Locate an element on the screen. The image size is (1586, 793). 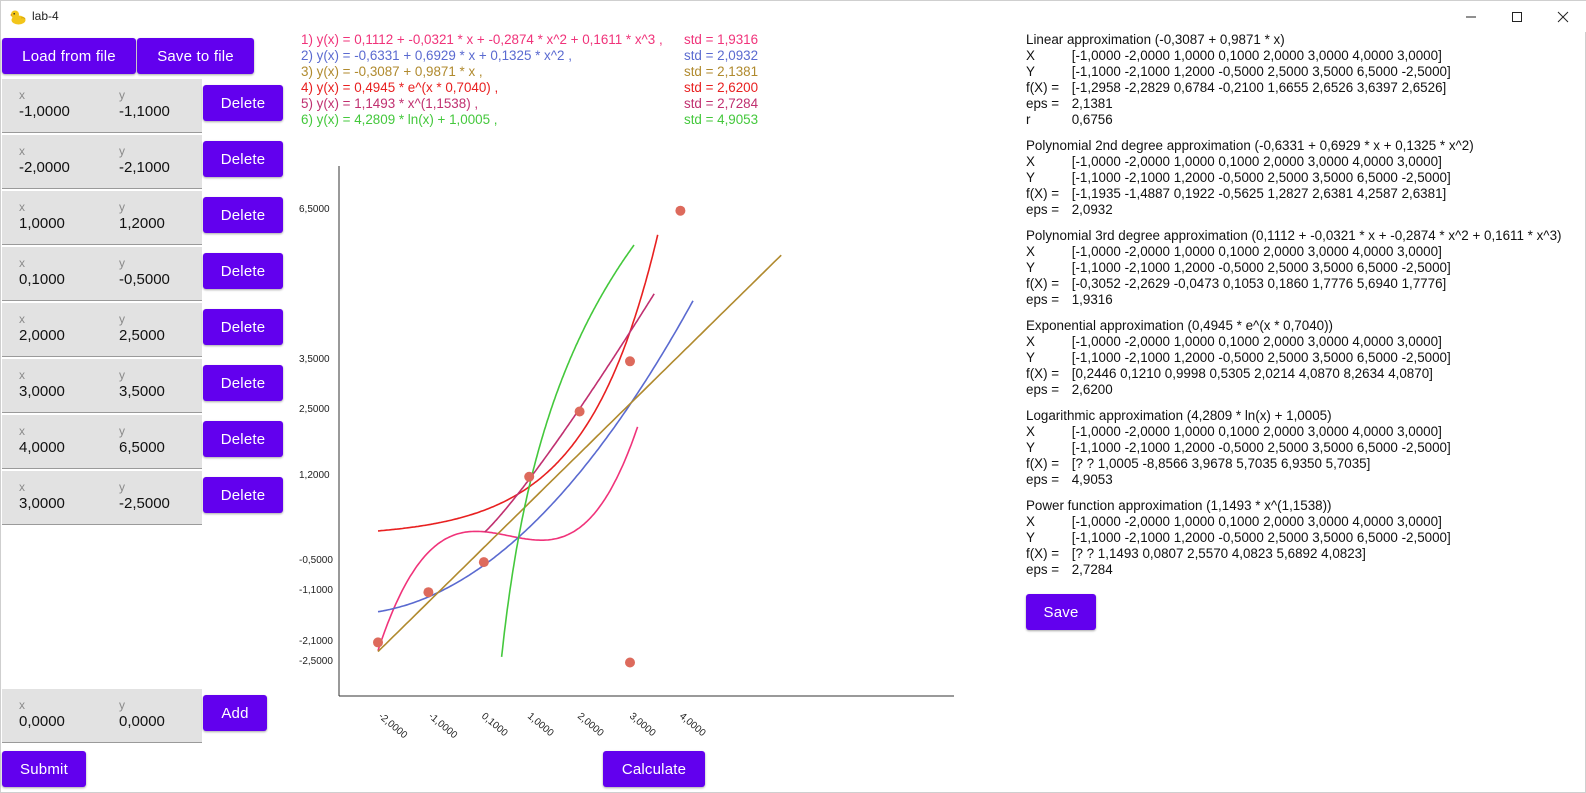
new-point-row: x 0,0000 y 0,0000 Add is located at coordinates (134, 716).